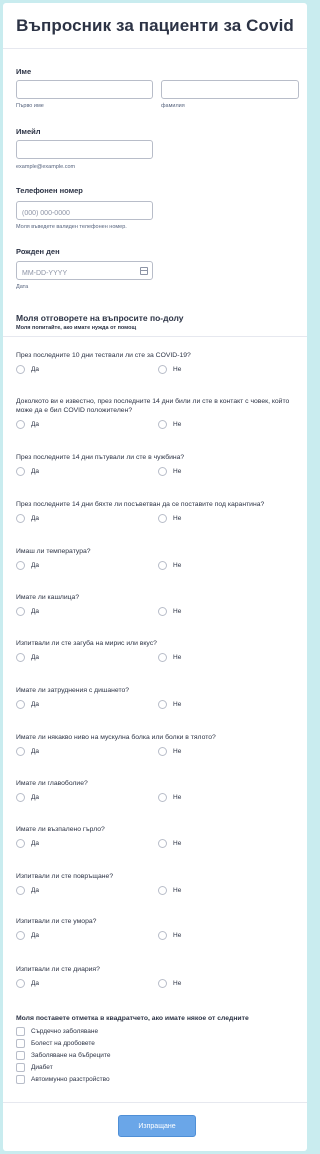 The width and height of the screenshot is (320, 1154). What do you see at coordinates (63, 1079) in the screenshot?
I see `condition-checkbox-row: Автоимунно разстройство` at bounding box center [63, 1079].